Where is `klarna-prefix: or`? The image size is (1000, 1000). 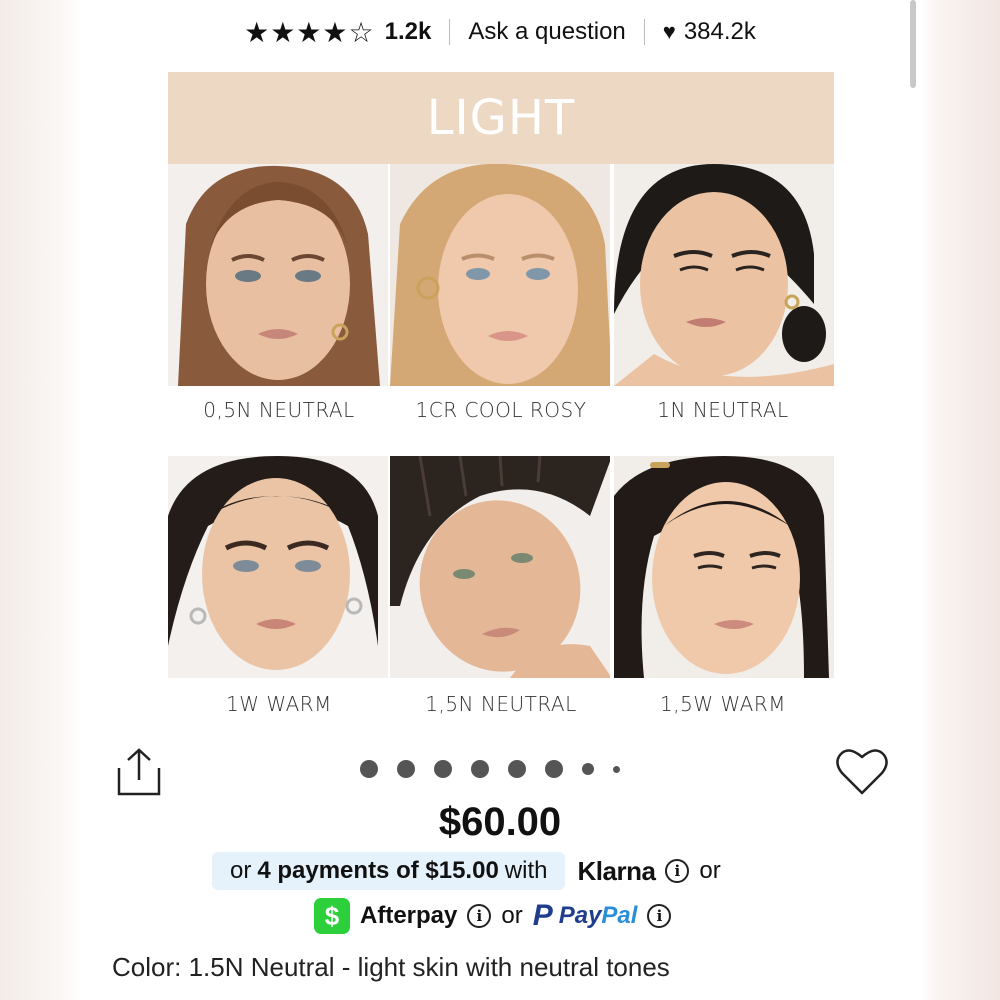
klarna-prefix: or is located at coordinates (241, 870).